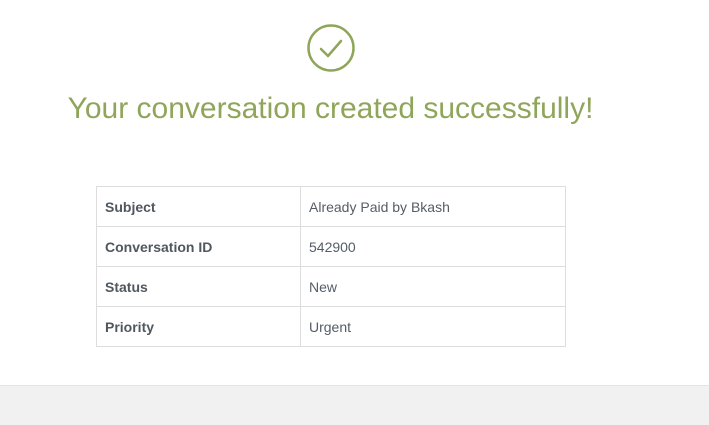  Describe the element at coordinates (198, 286) in the screenshot. I see `status-label: Status` at that location.